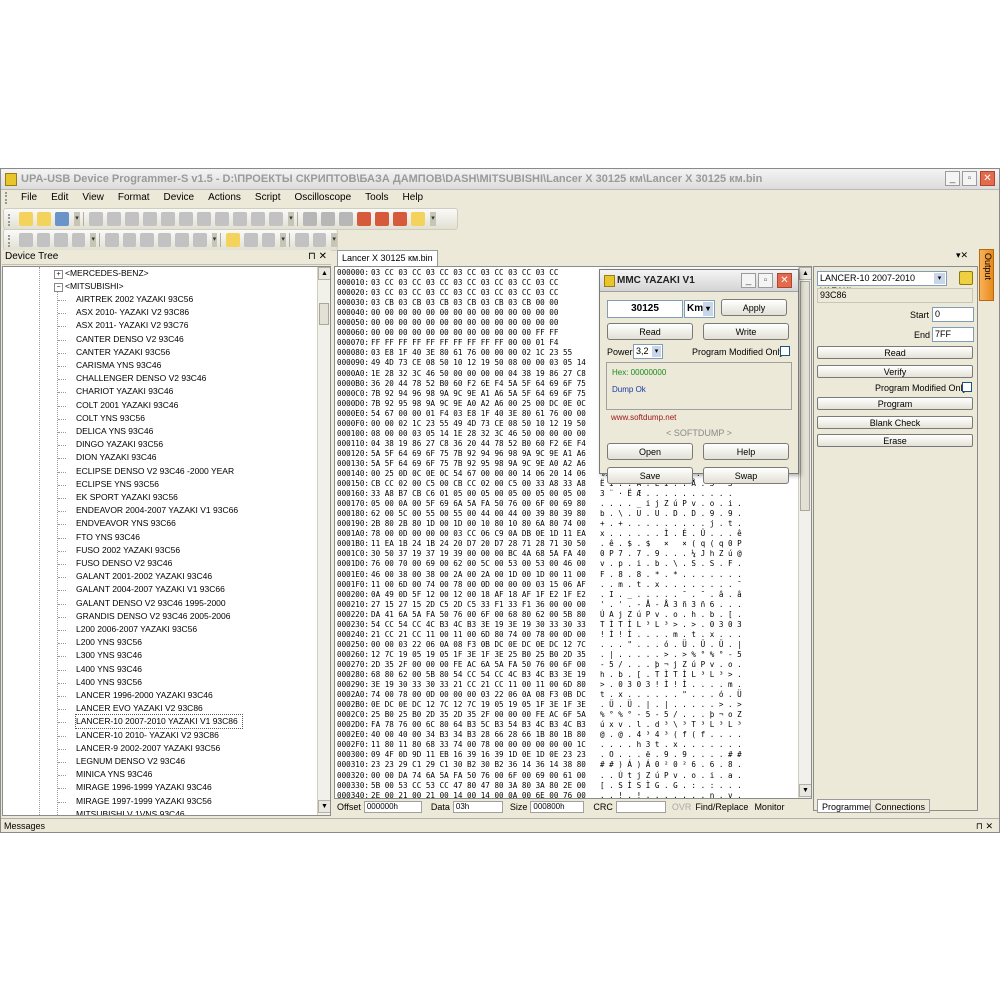 This screenshot has height=1000, width=1000. Describe the element at coordinates (882, 283) in the screenshot. I see `device-select: LANCER-10 2007-2010 YAZAKI ▾` at that location.